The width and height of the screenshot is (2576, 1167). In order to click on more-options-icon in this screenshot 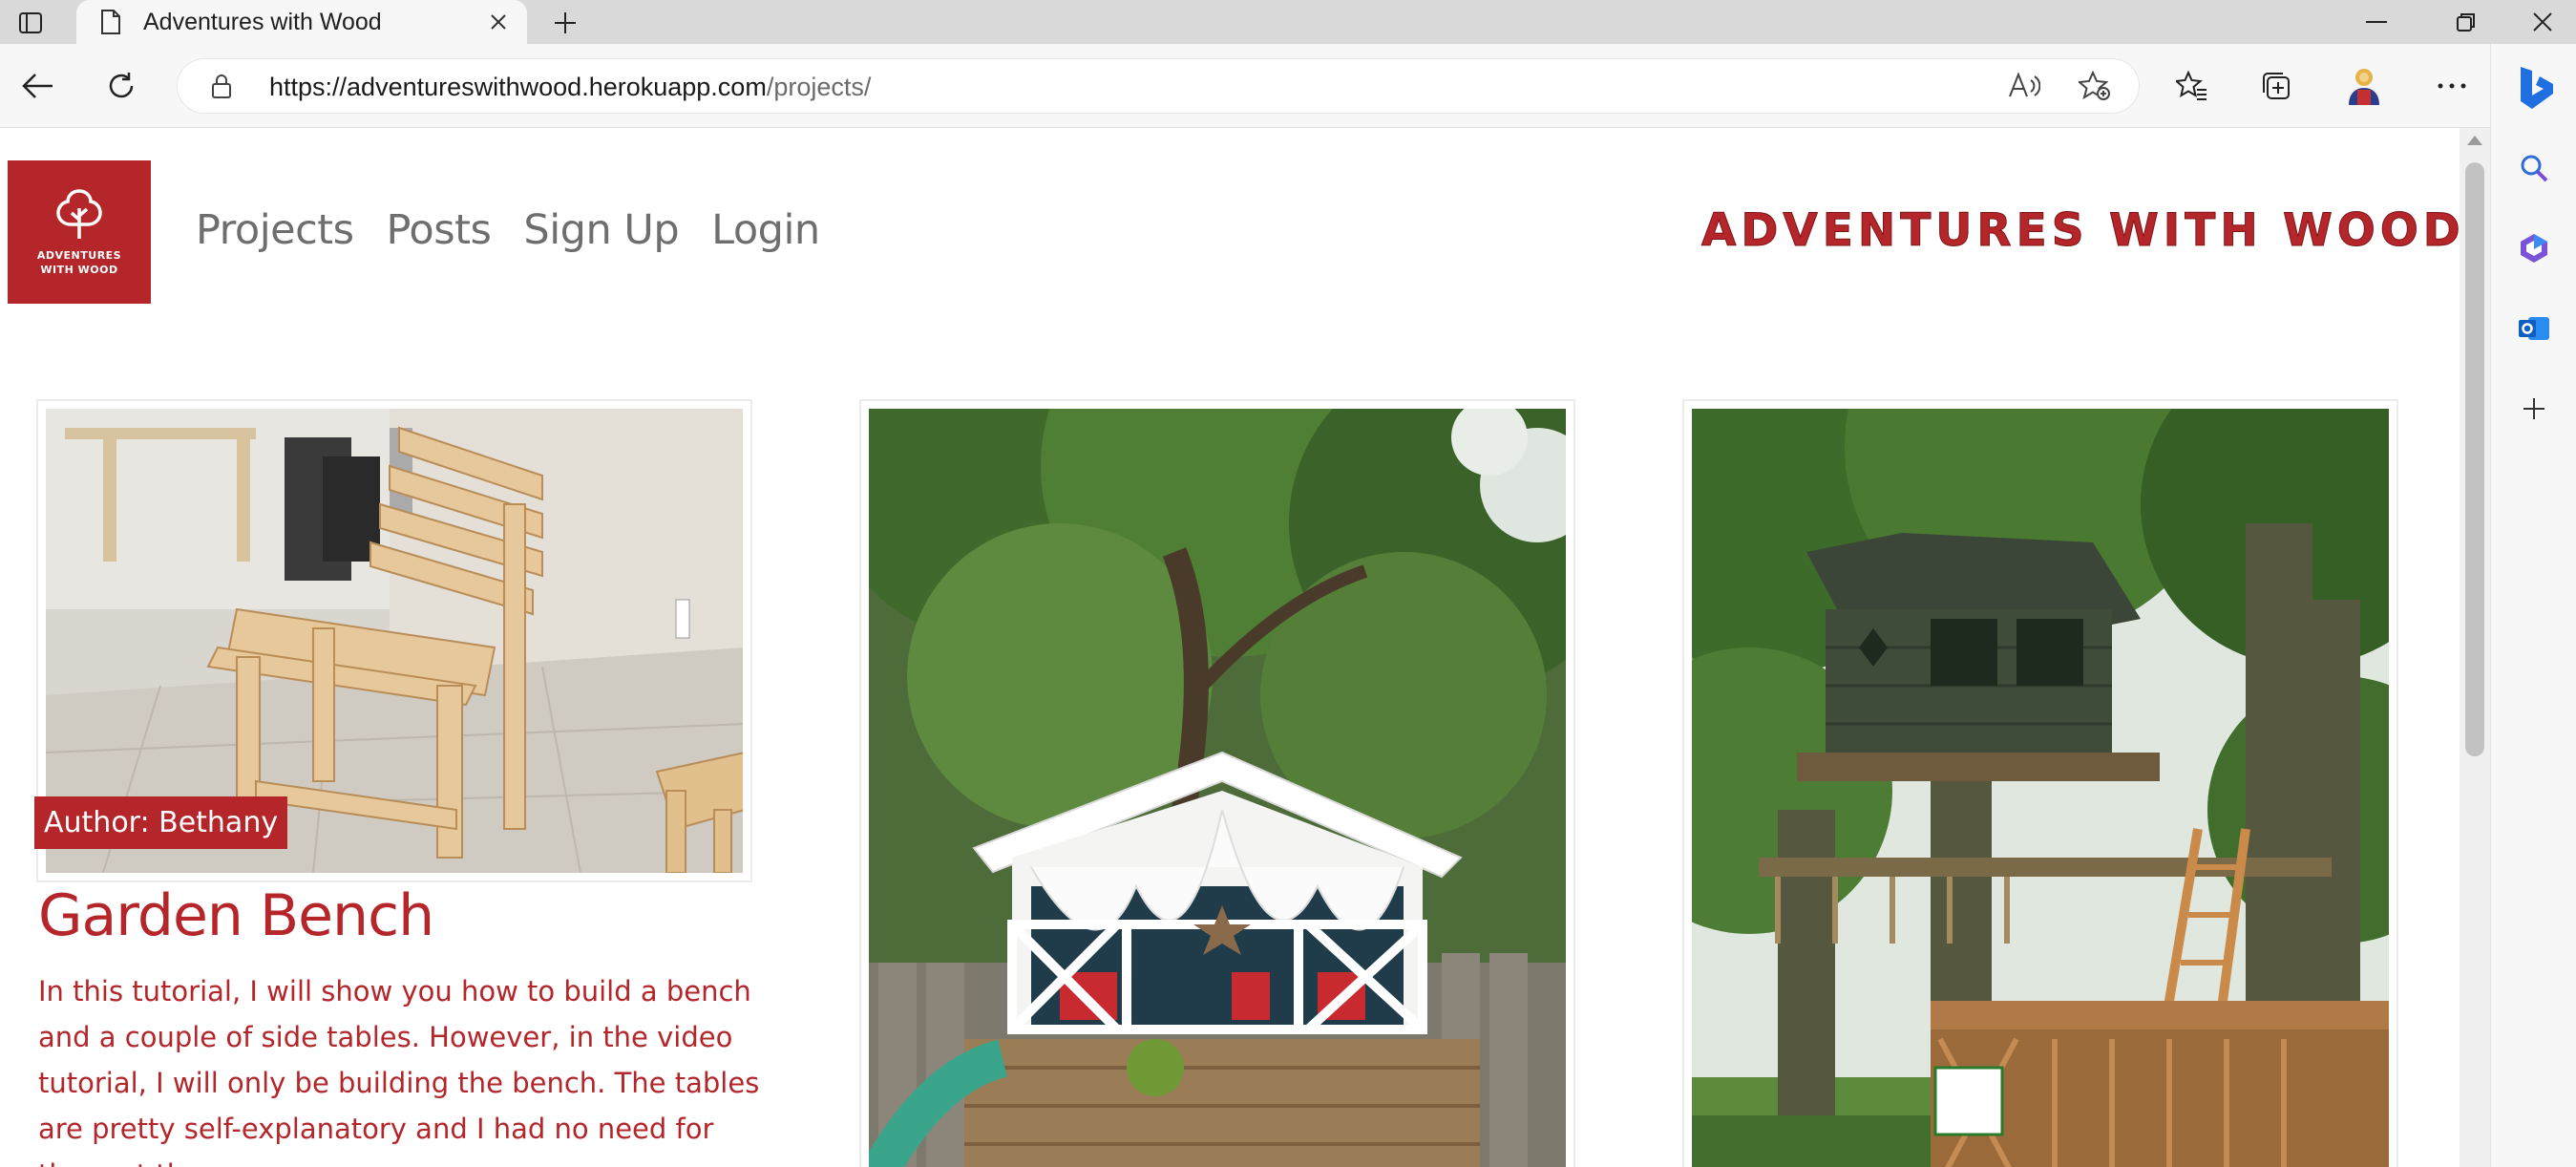, I will do `click(2452, 86)`.